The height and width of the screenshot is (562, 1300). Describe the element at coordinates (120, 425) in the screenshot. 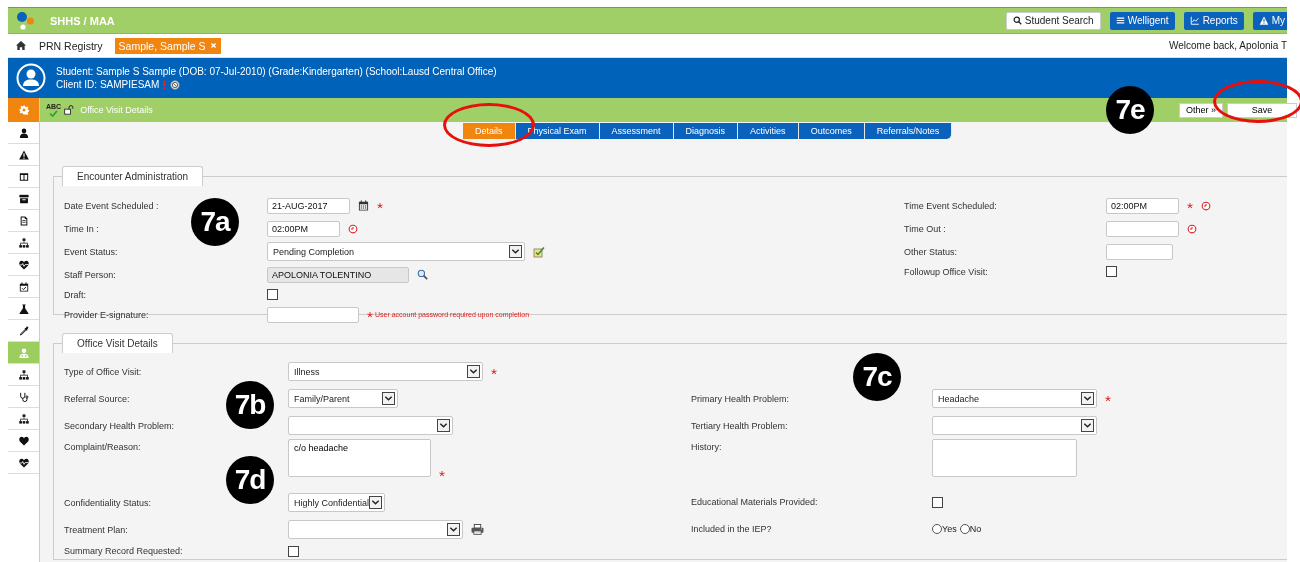

I see `field-label: Secondary Health Problem:` at that location.